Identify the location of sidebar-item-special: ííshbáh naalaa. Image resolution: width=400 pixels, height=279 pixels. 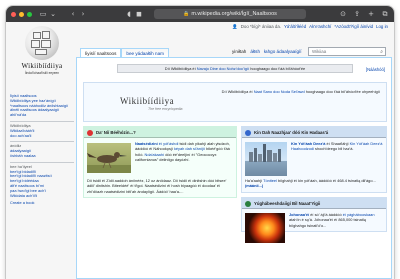
(42, 156).